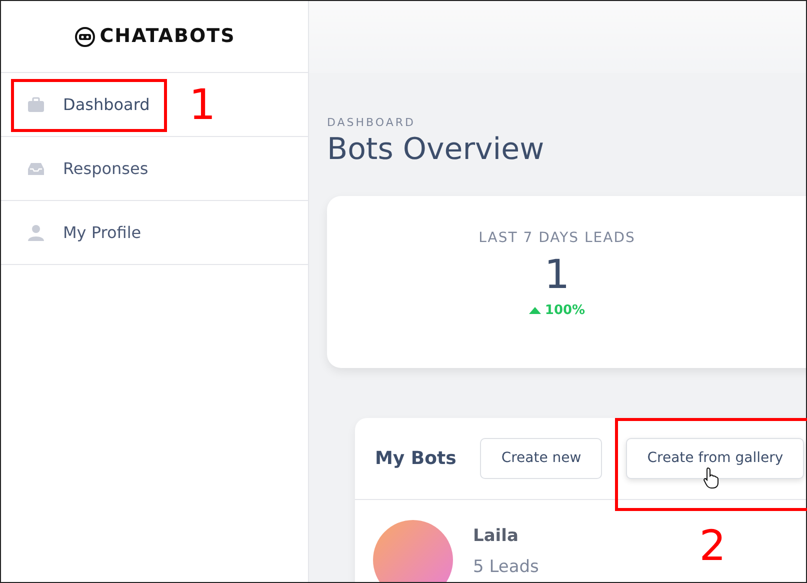 This screenshot has height=583, width=807. I want to click on step-number: 2, so click(712, 545).